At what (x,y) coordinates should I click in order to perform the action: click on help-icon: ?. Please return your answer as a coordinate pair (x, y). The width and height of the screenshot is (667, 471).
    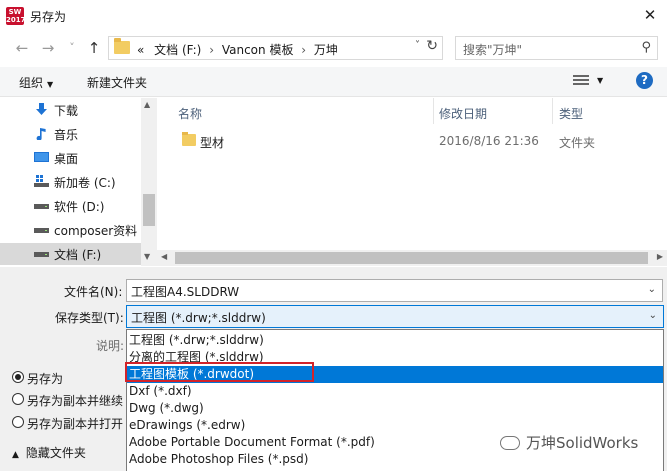
    Looking at the image, I should click on (644, 80).